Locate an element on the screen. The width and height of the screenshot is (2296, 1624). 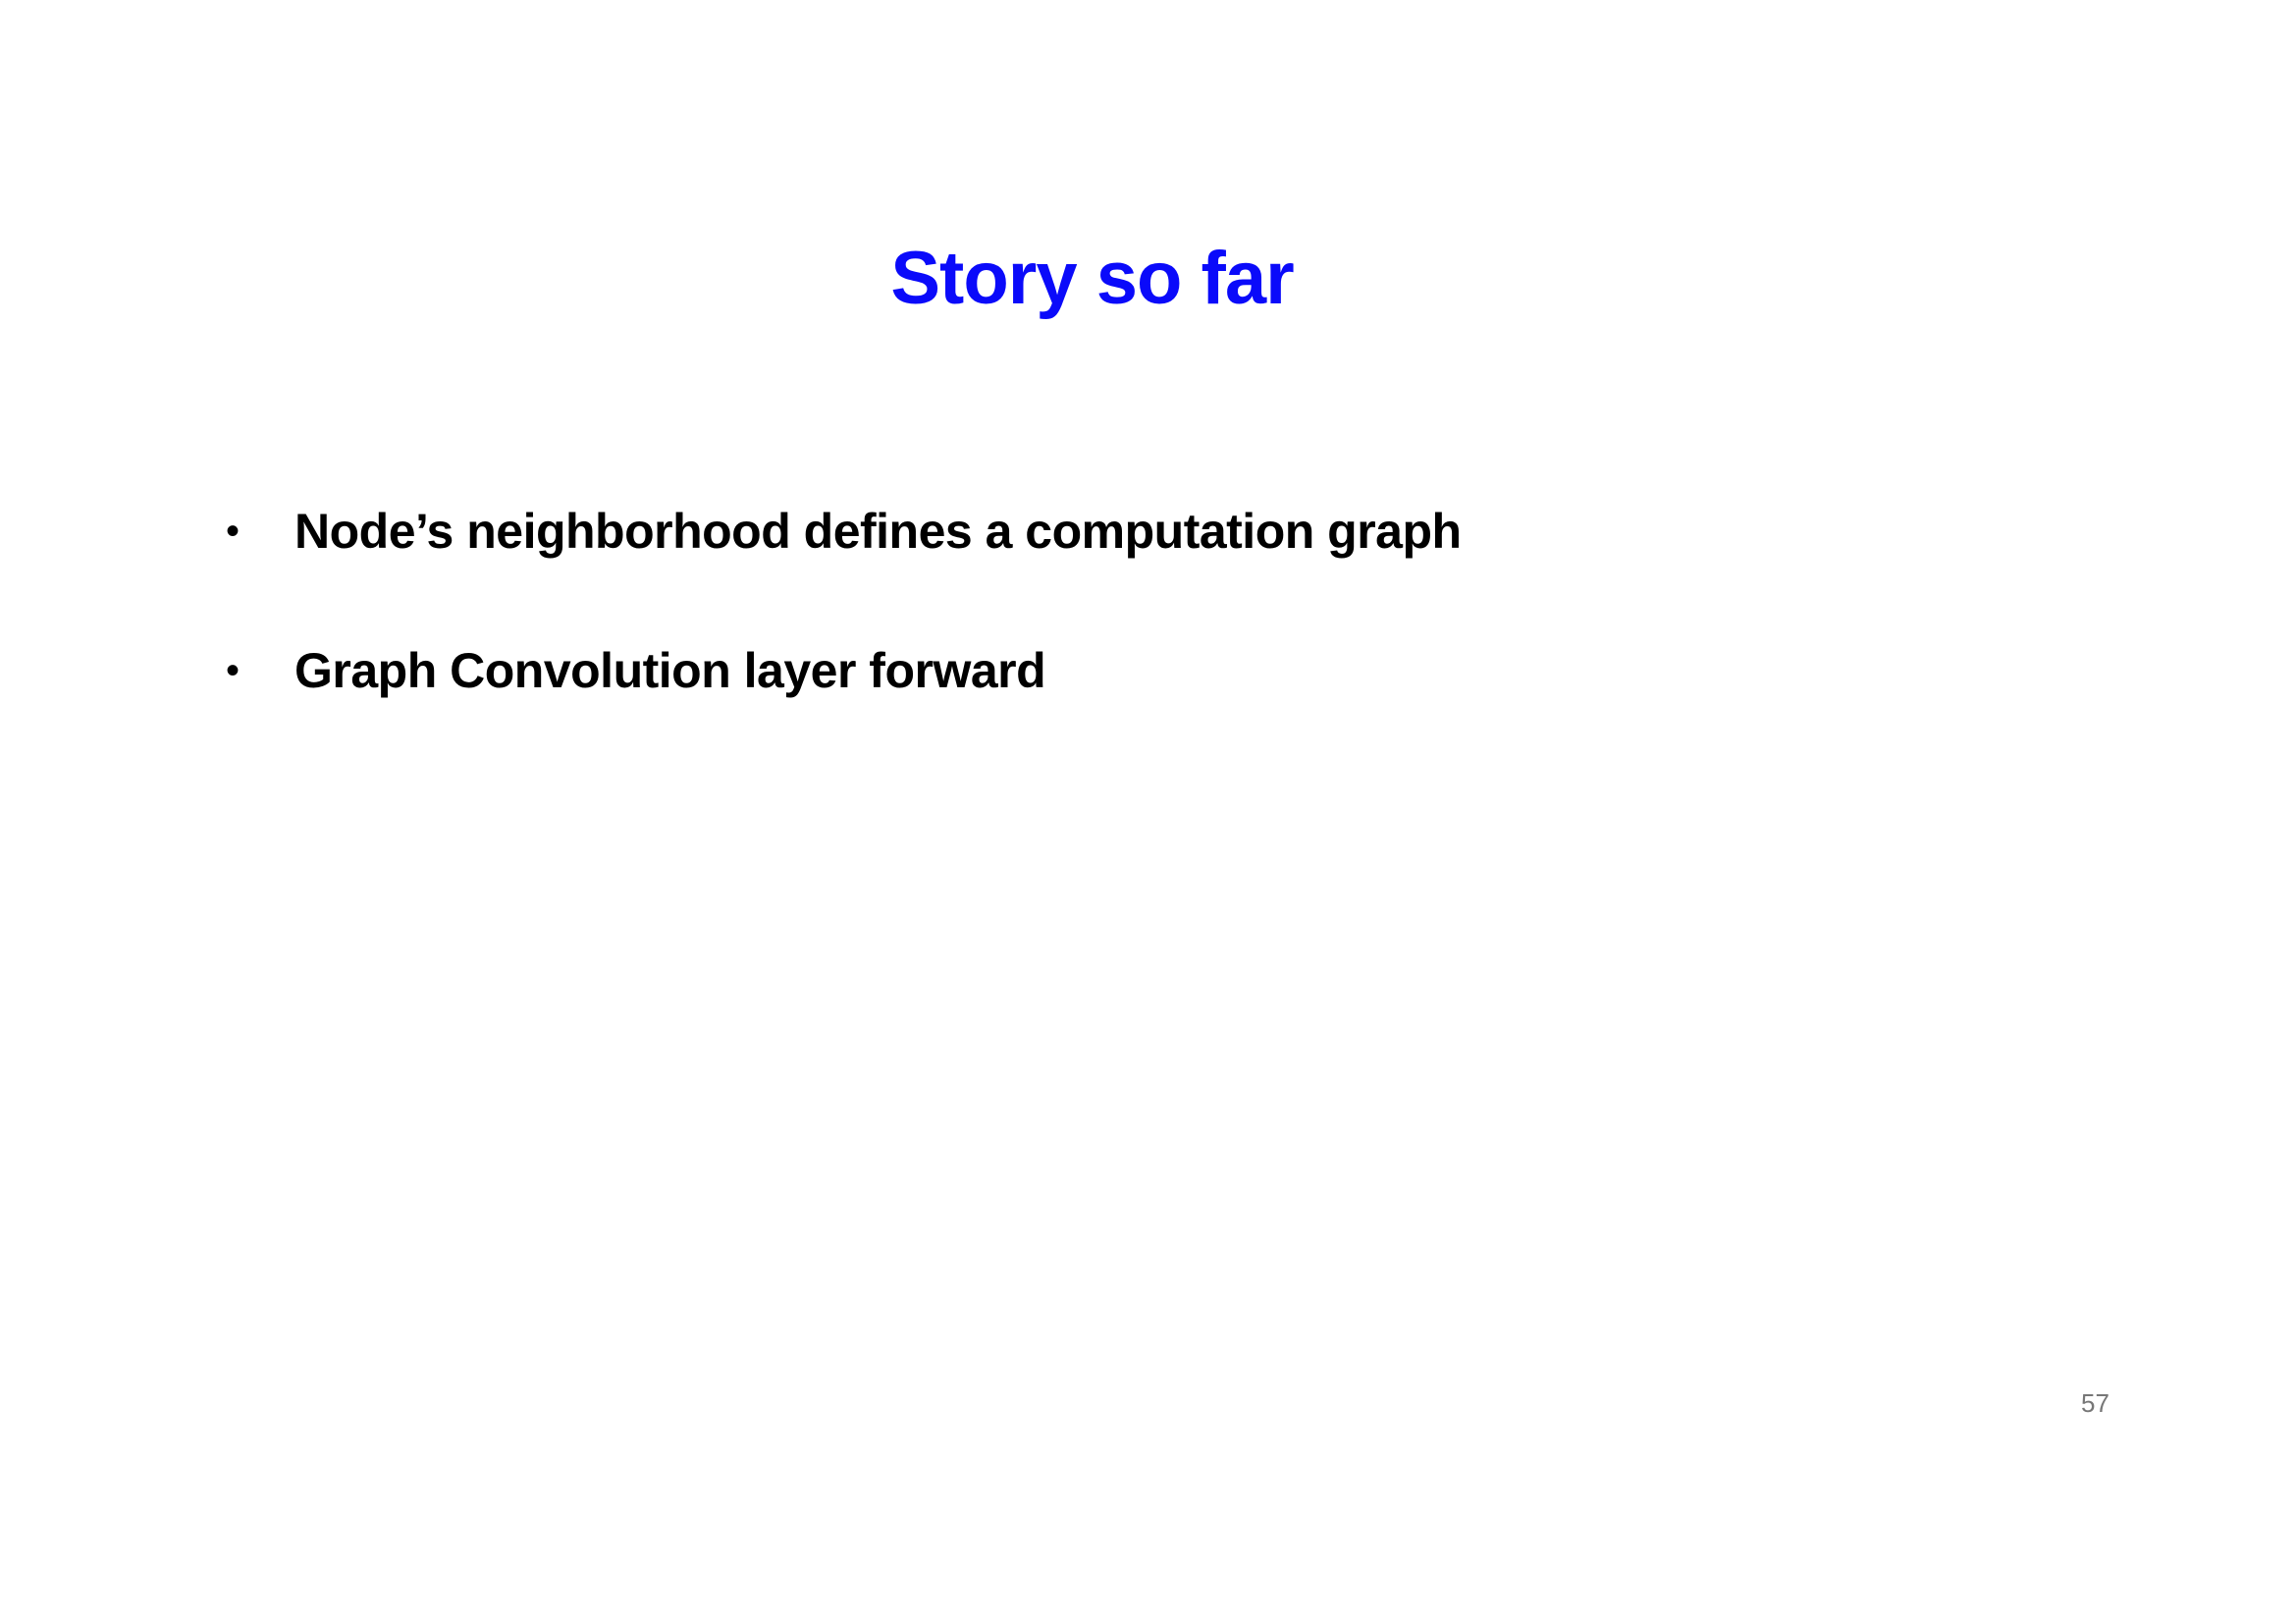
slide-title: Story so far is located at coordinates (1092, 278).